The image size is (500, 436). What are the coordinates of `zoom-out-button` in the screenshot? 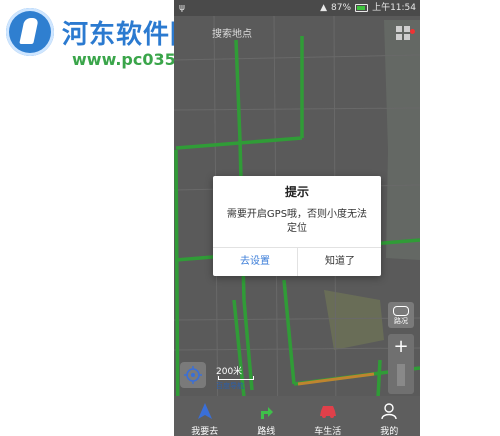 It's located at (401, 375).